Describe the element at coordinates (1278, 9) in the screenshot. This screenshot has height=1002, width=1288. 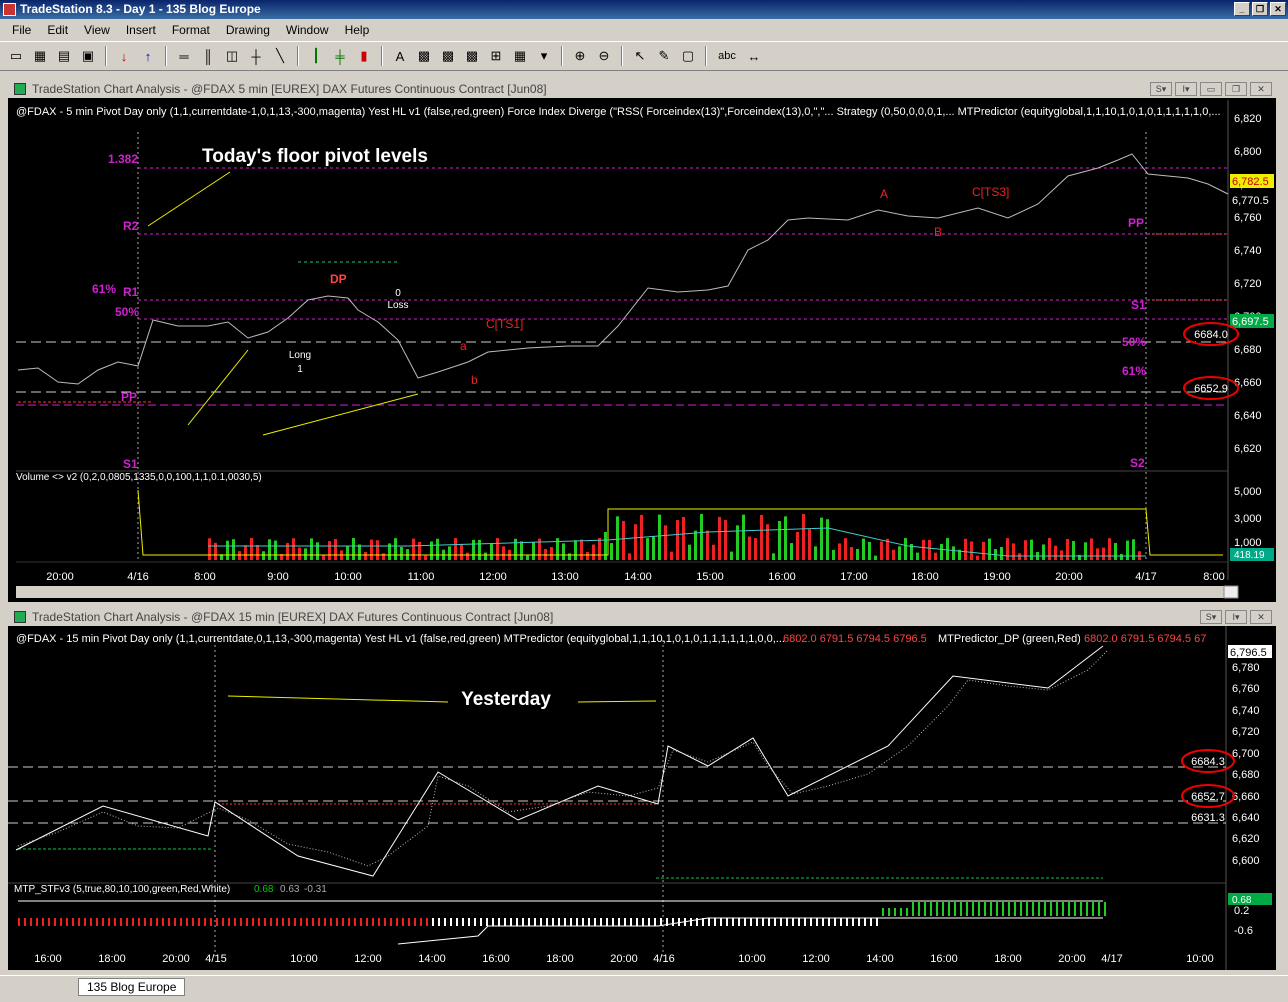
I see `close-button: ✕` at that location.